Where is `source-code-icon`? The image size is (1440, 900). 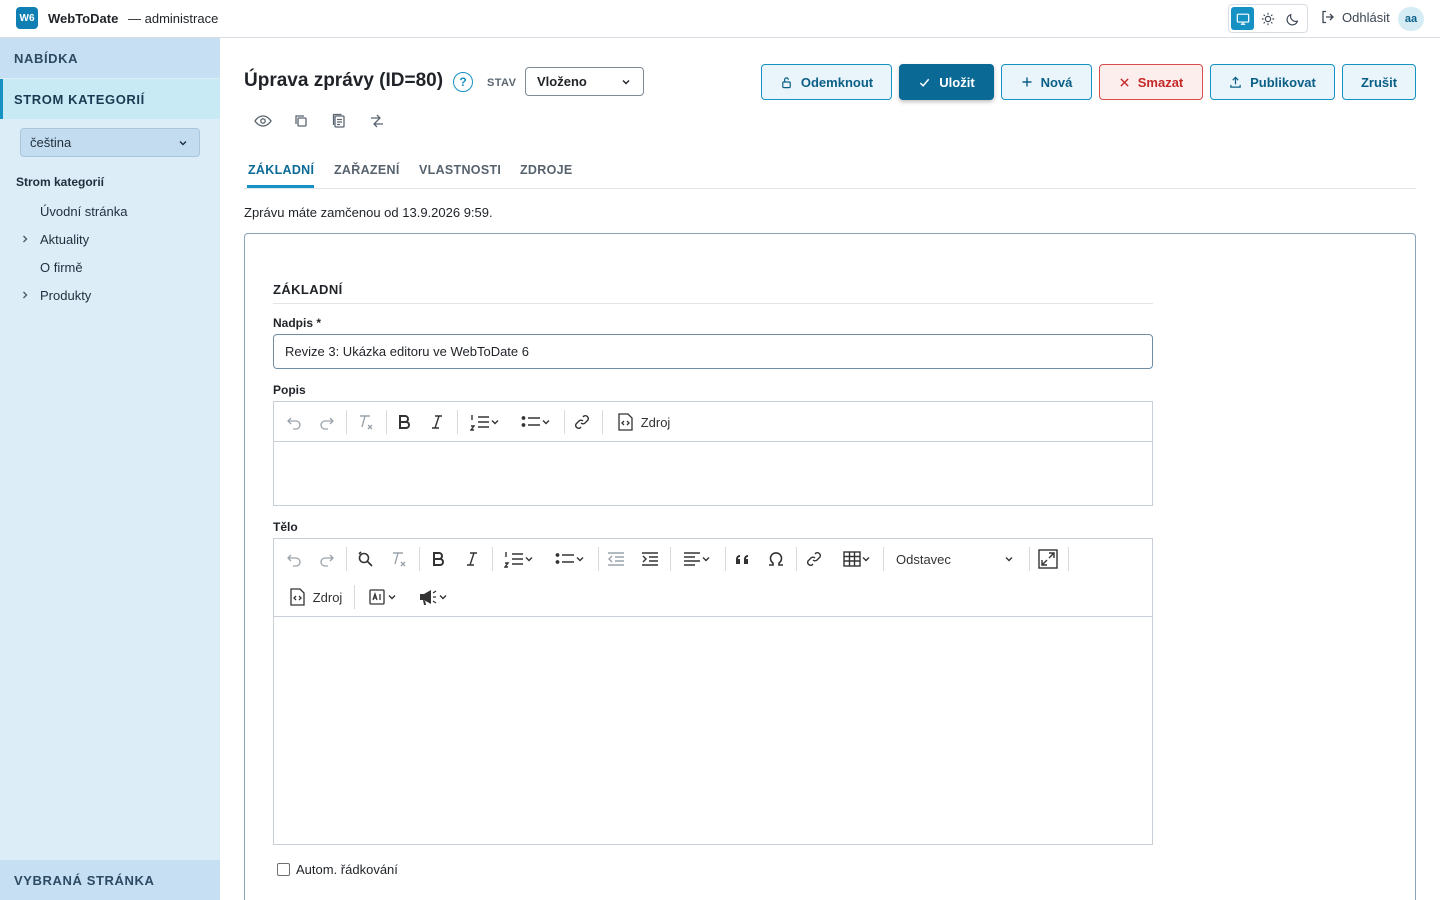 source-code-icon is located at coordinates (625, 422).